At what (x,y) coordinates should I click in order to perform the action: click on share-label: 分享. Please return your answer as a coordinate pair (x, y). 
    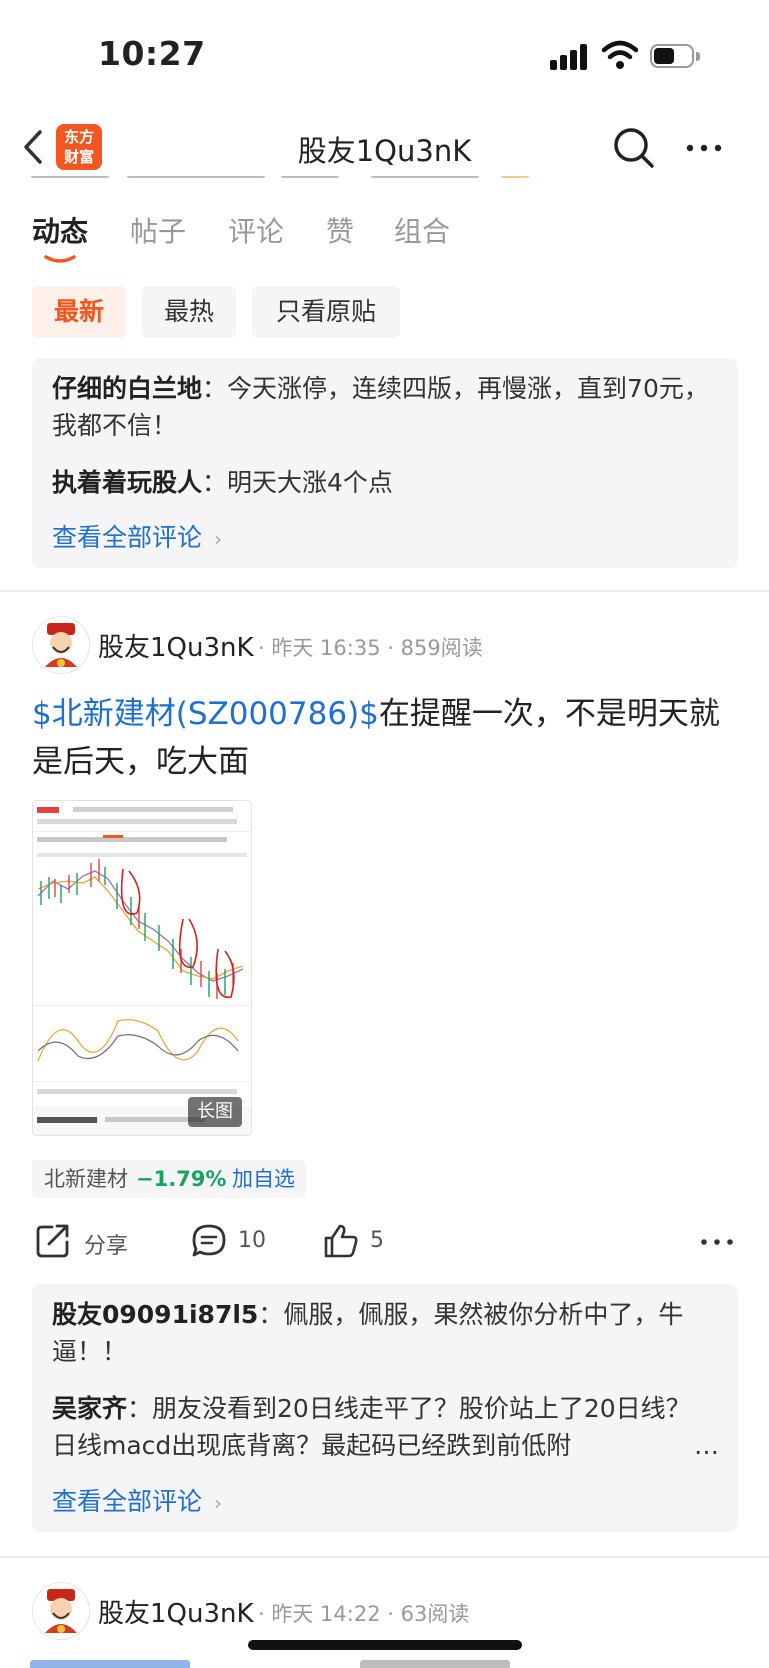
    Looking at the image, I should click on (106, 1246).